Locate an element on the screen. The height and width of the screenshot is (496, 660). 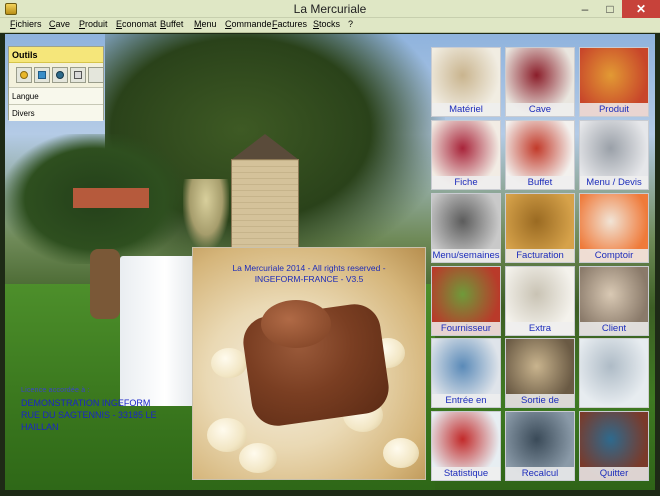
licence-line: RUE DU SAGTENNIS - 33185 LE is located at coordinates (89, 415).